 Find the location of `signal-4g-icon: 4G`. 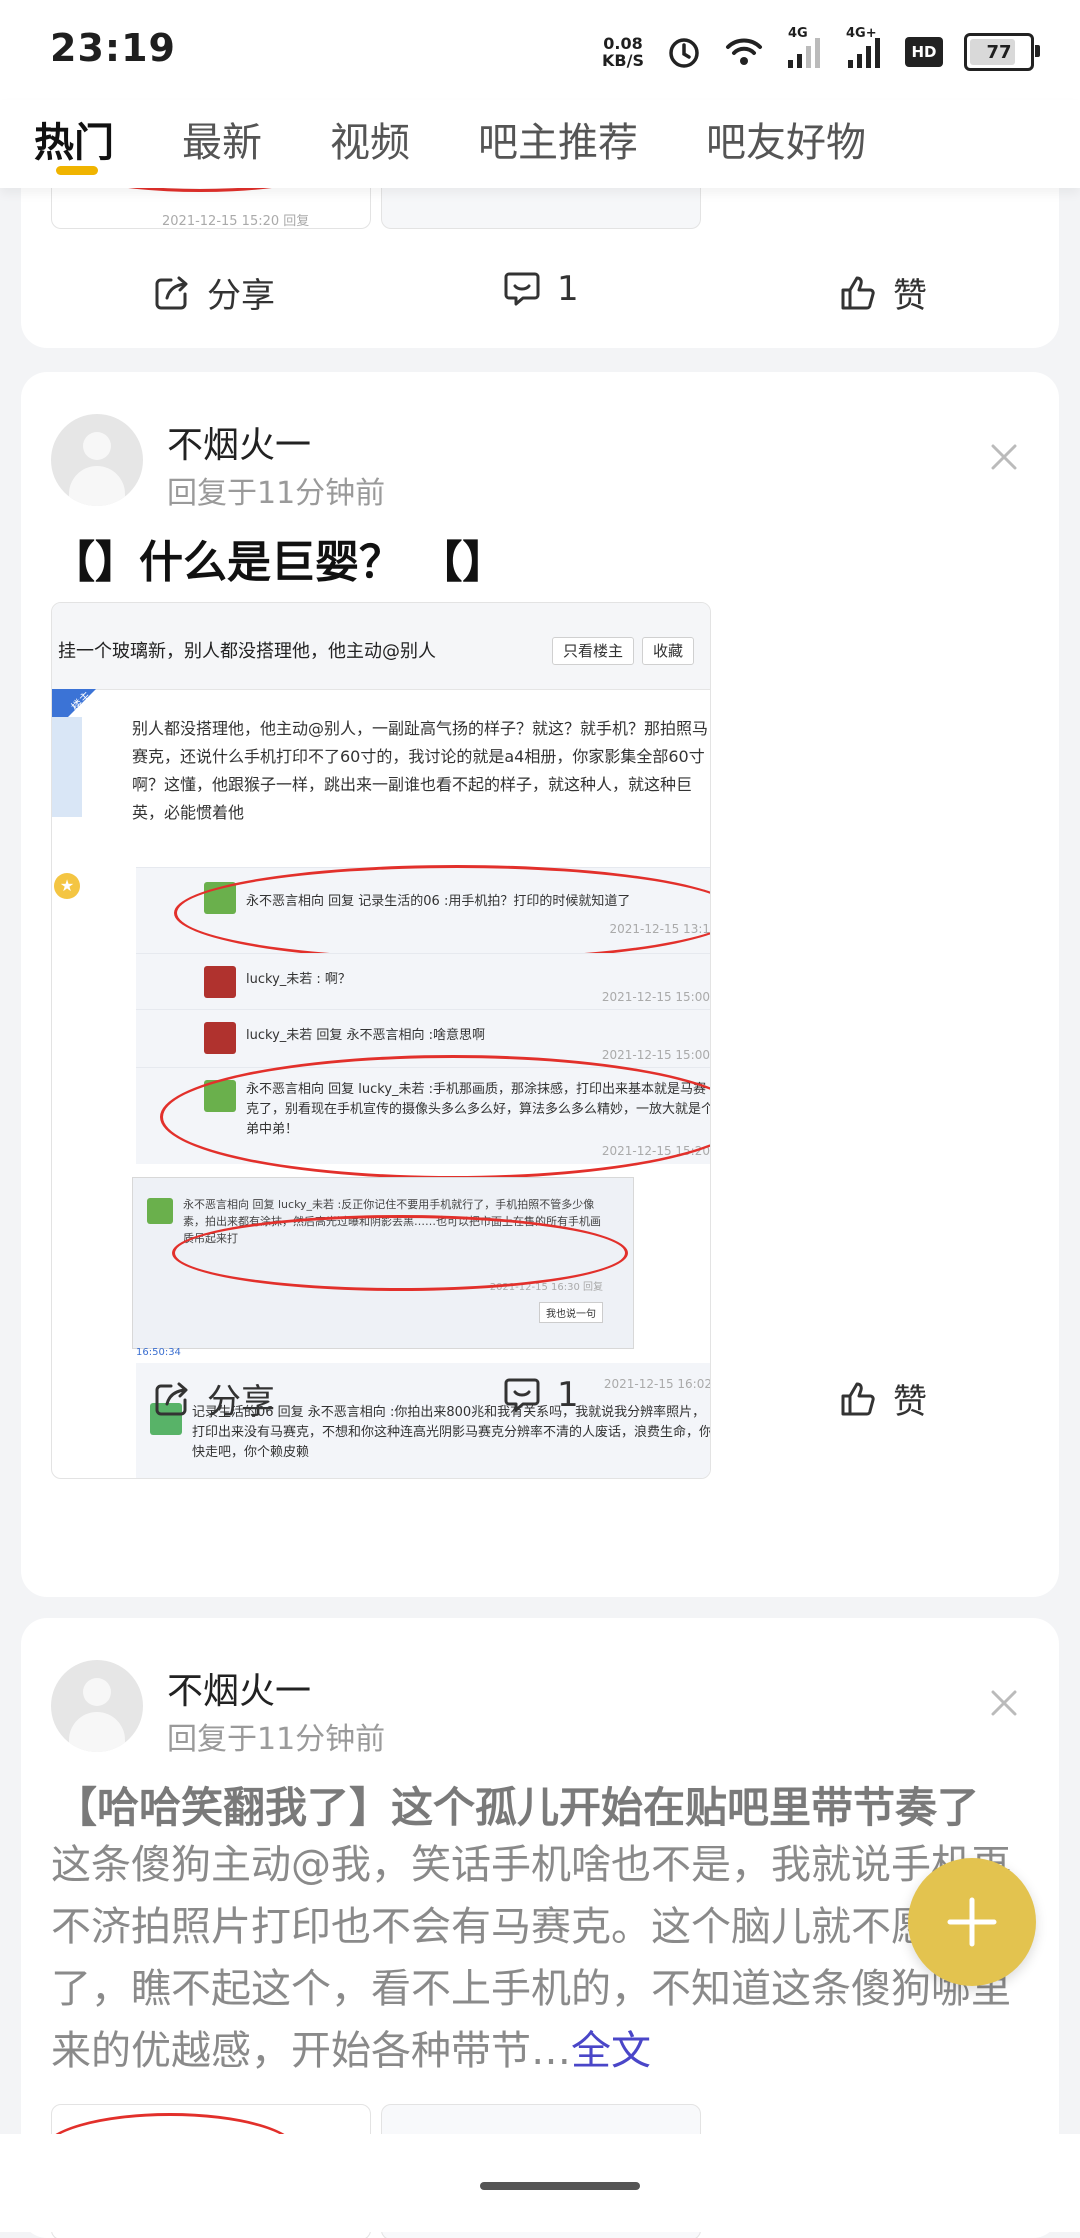

signal-4g-icon: 4G is located at coordinates (804, 49).